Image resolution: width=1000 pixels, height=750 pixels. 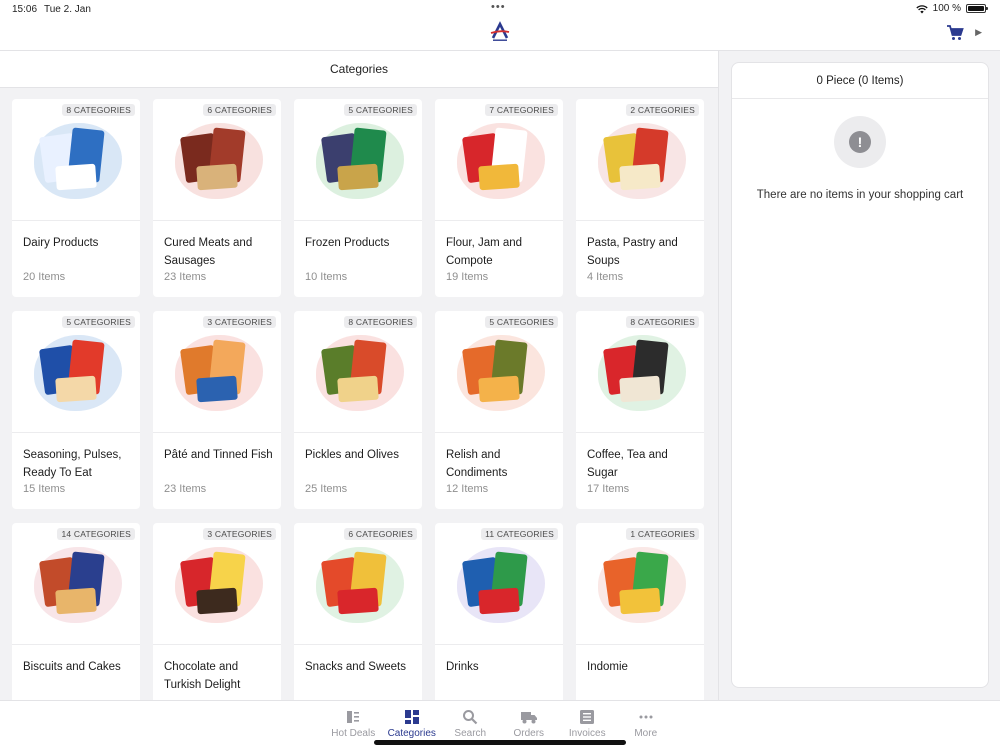 What do you see at coordinates (44, 489) in the screenshot?
I see `category-item-count: 15 Items` at bounding box center [44, 489].